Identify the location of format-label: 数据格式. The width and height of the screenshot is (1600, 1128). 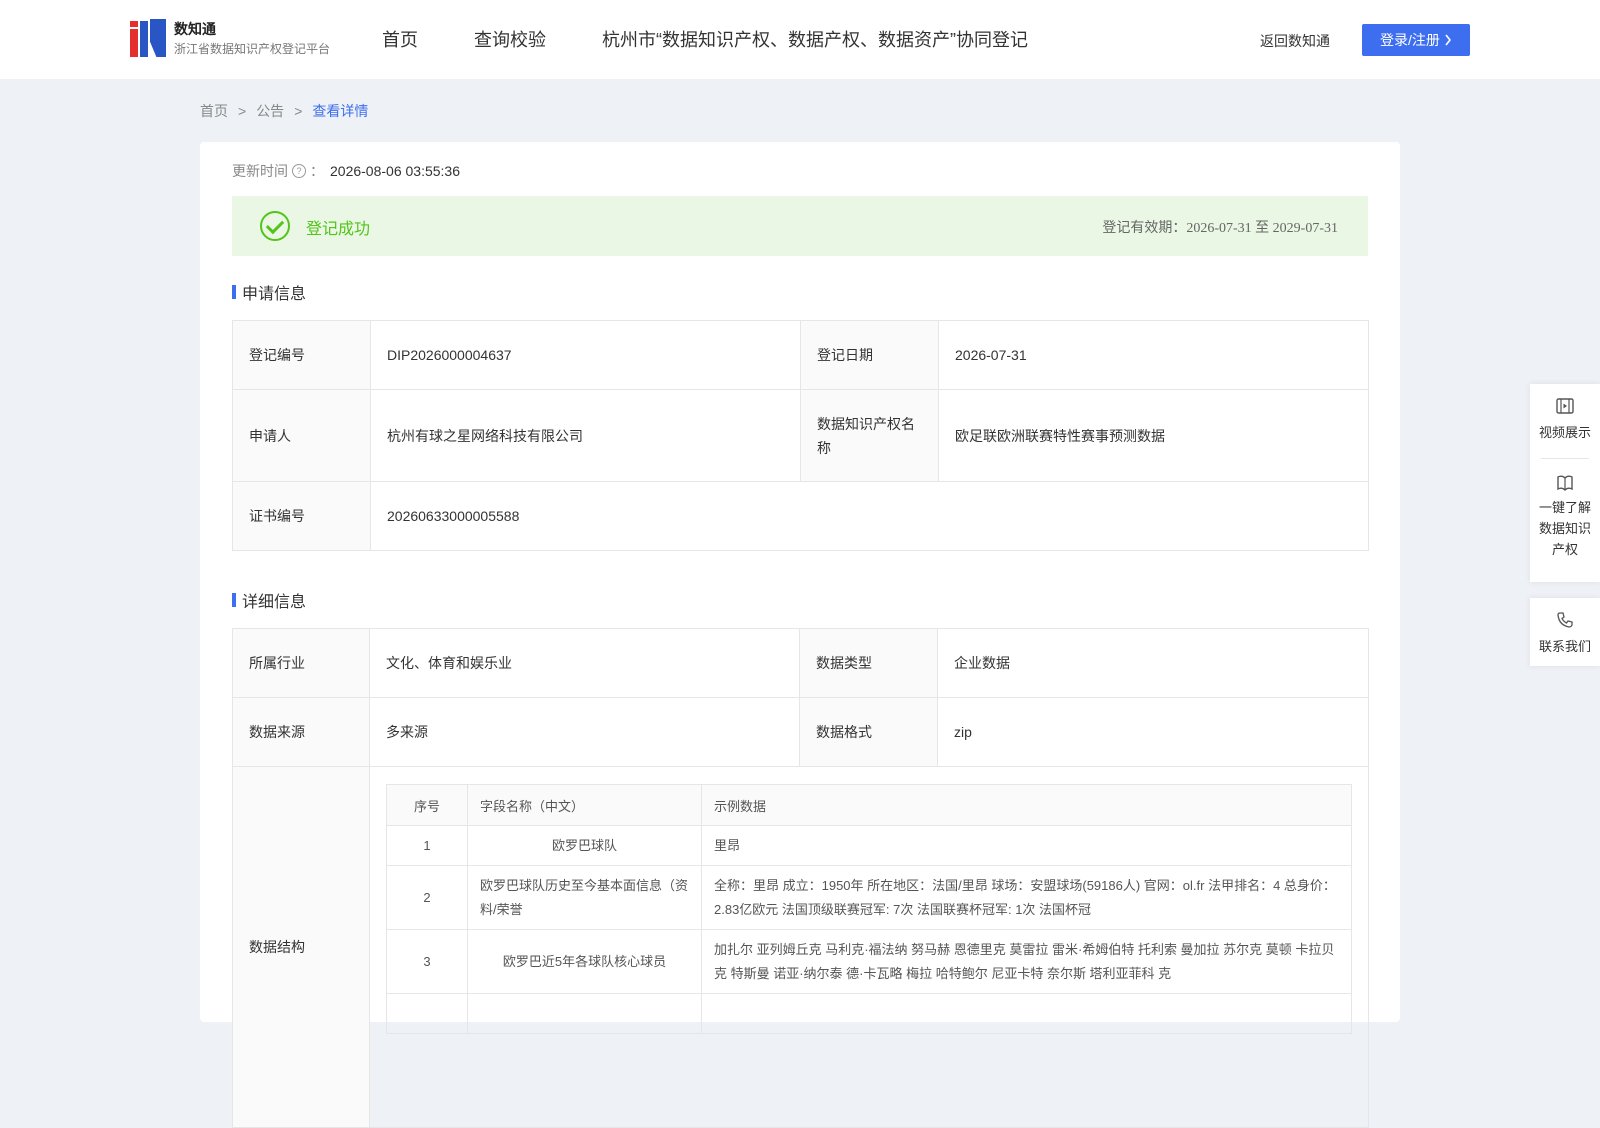
(868, 732).